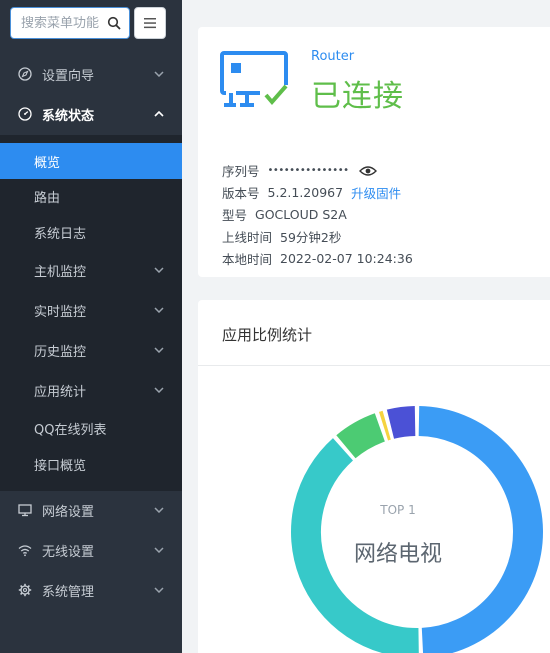  I want to click on submenu-item-label: 实时监控, so click(60, 312).